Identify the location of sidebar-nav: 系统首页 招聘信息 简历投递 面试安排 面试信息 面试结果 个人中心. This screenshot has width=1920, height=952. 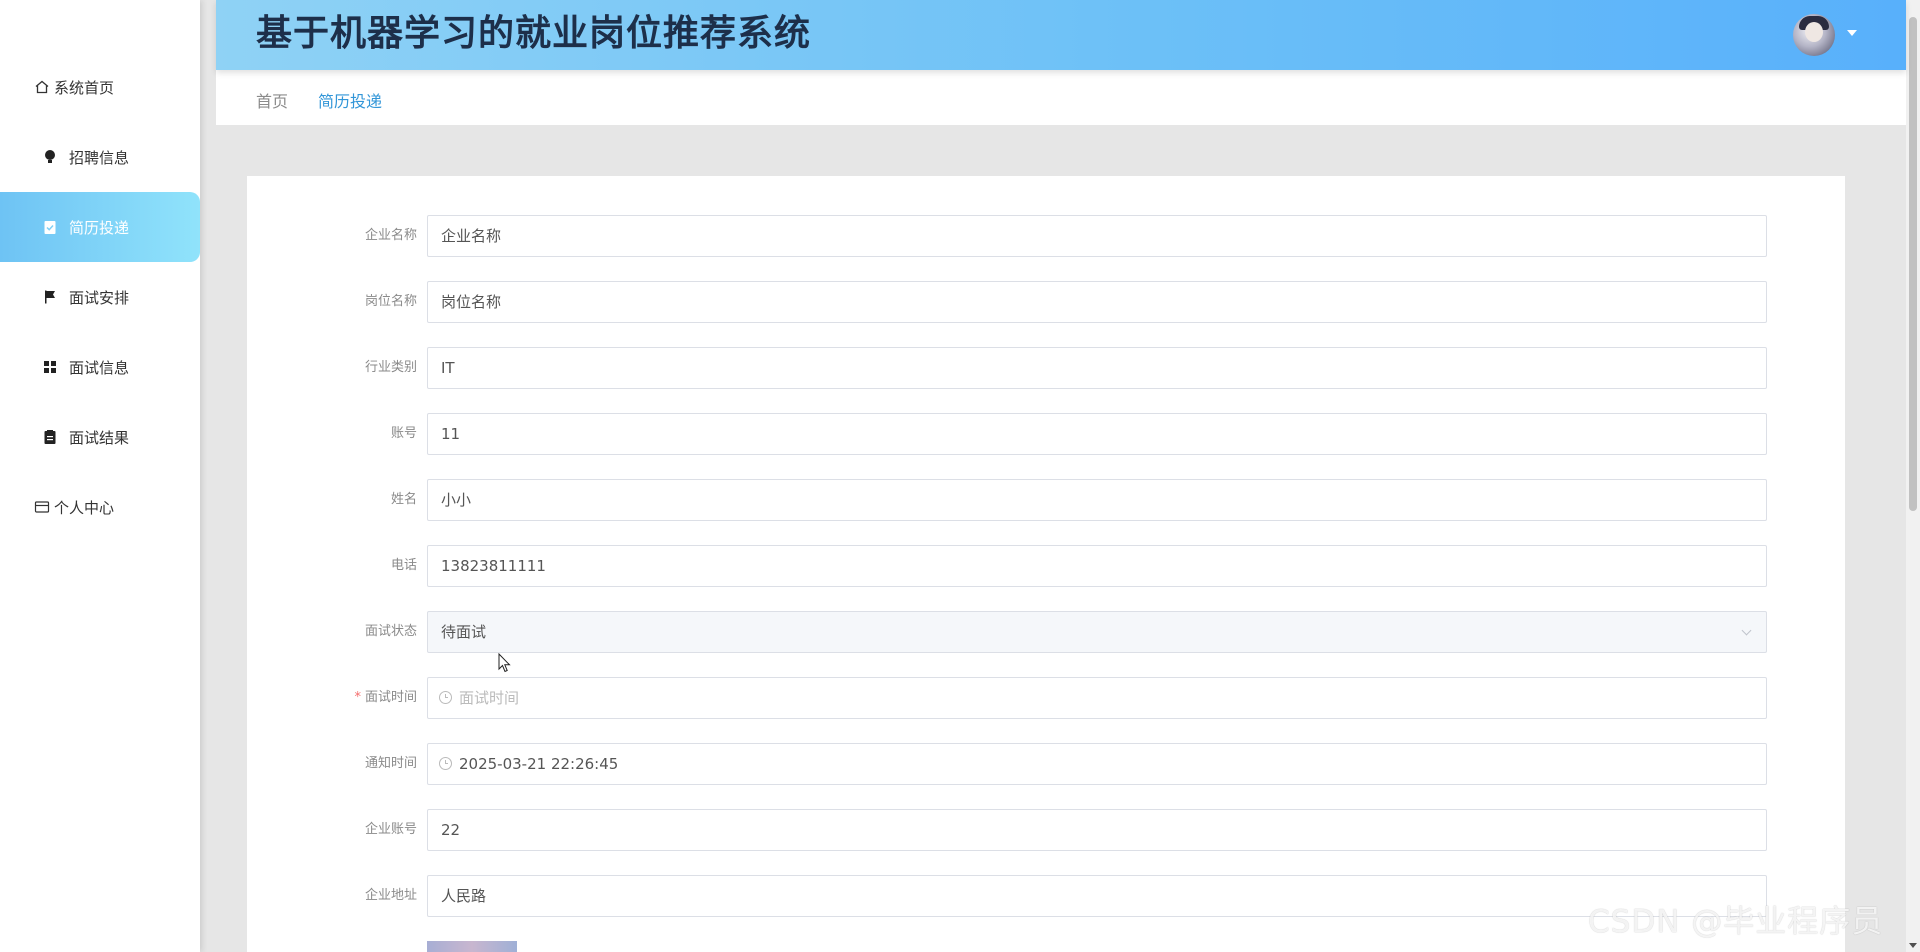
(100, 297).